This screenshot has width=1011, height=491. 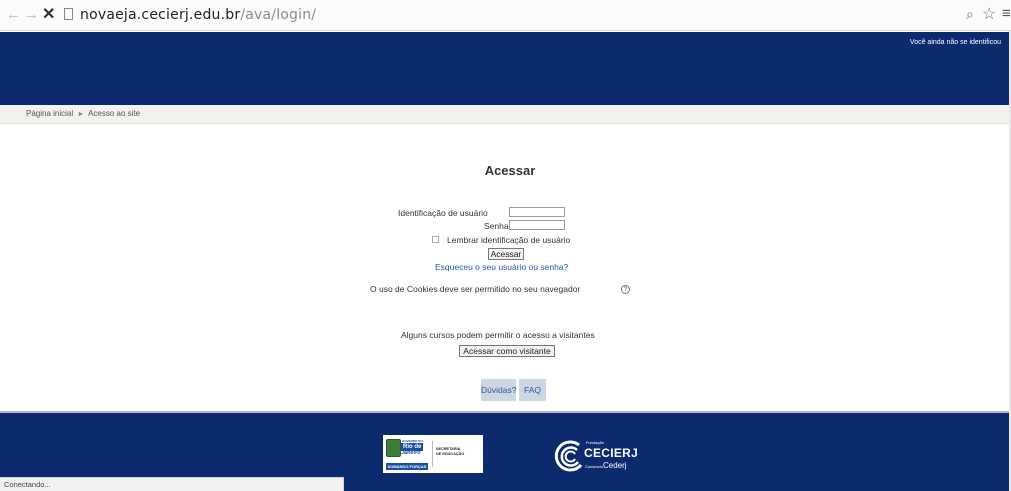 I want to click on logo-cederj-name: Cederj, so click(x=615, y=465).